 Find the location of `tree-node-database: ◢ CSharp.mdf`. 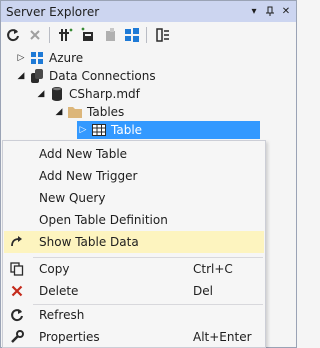

tree-node-database: ◢ CSharp.mdf is located at coordinates (87, 94).